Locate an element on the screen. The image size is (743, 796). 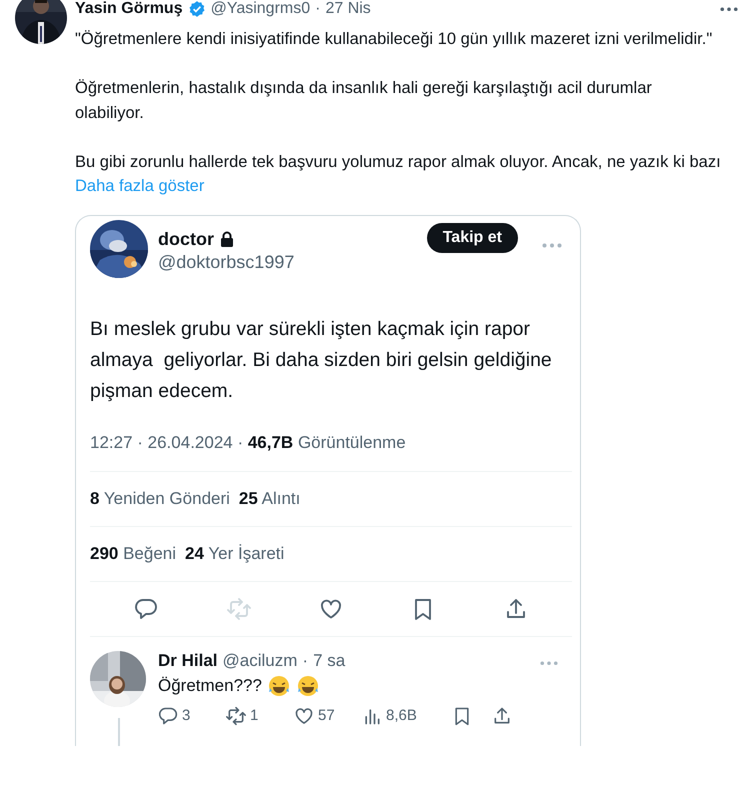
repost-icon is located at coordinates (236, 716).